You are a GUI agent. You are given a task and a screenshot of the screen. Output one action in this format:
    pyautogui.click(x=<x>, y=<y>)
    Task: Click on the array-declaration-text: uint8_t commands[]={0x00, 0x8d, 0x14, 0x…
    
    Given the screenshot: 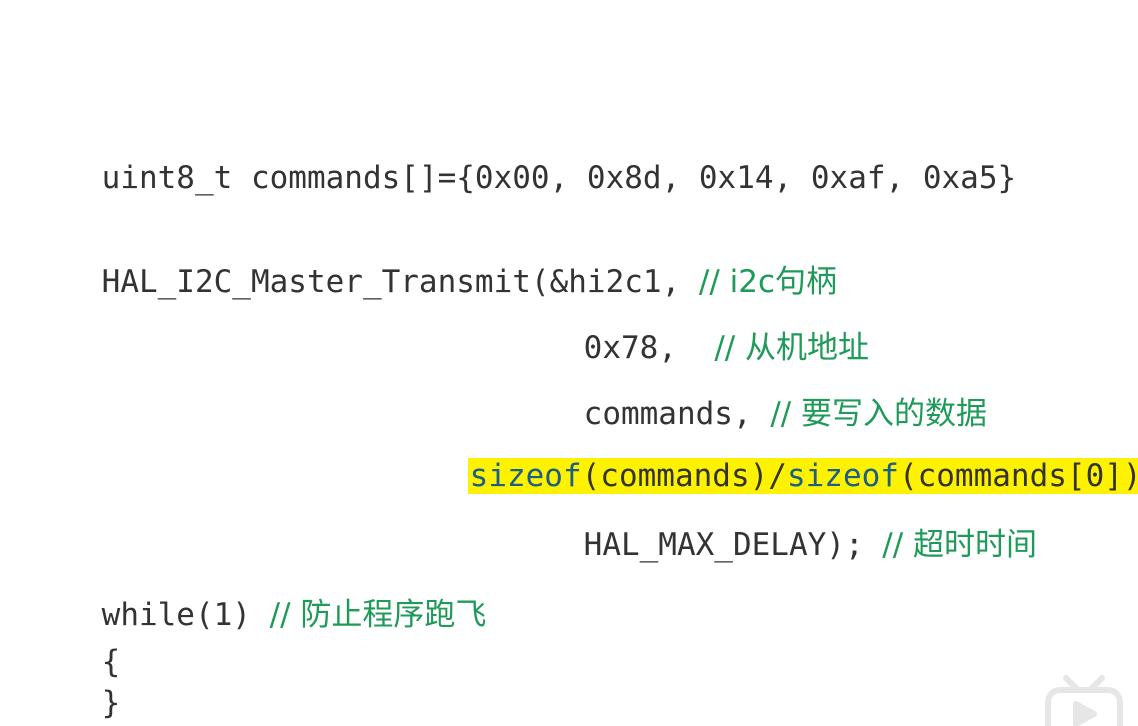 What is the action you would take?
    pyautogui.click(x=559, y=178)
    